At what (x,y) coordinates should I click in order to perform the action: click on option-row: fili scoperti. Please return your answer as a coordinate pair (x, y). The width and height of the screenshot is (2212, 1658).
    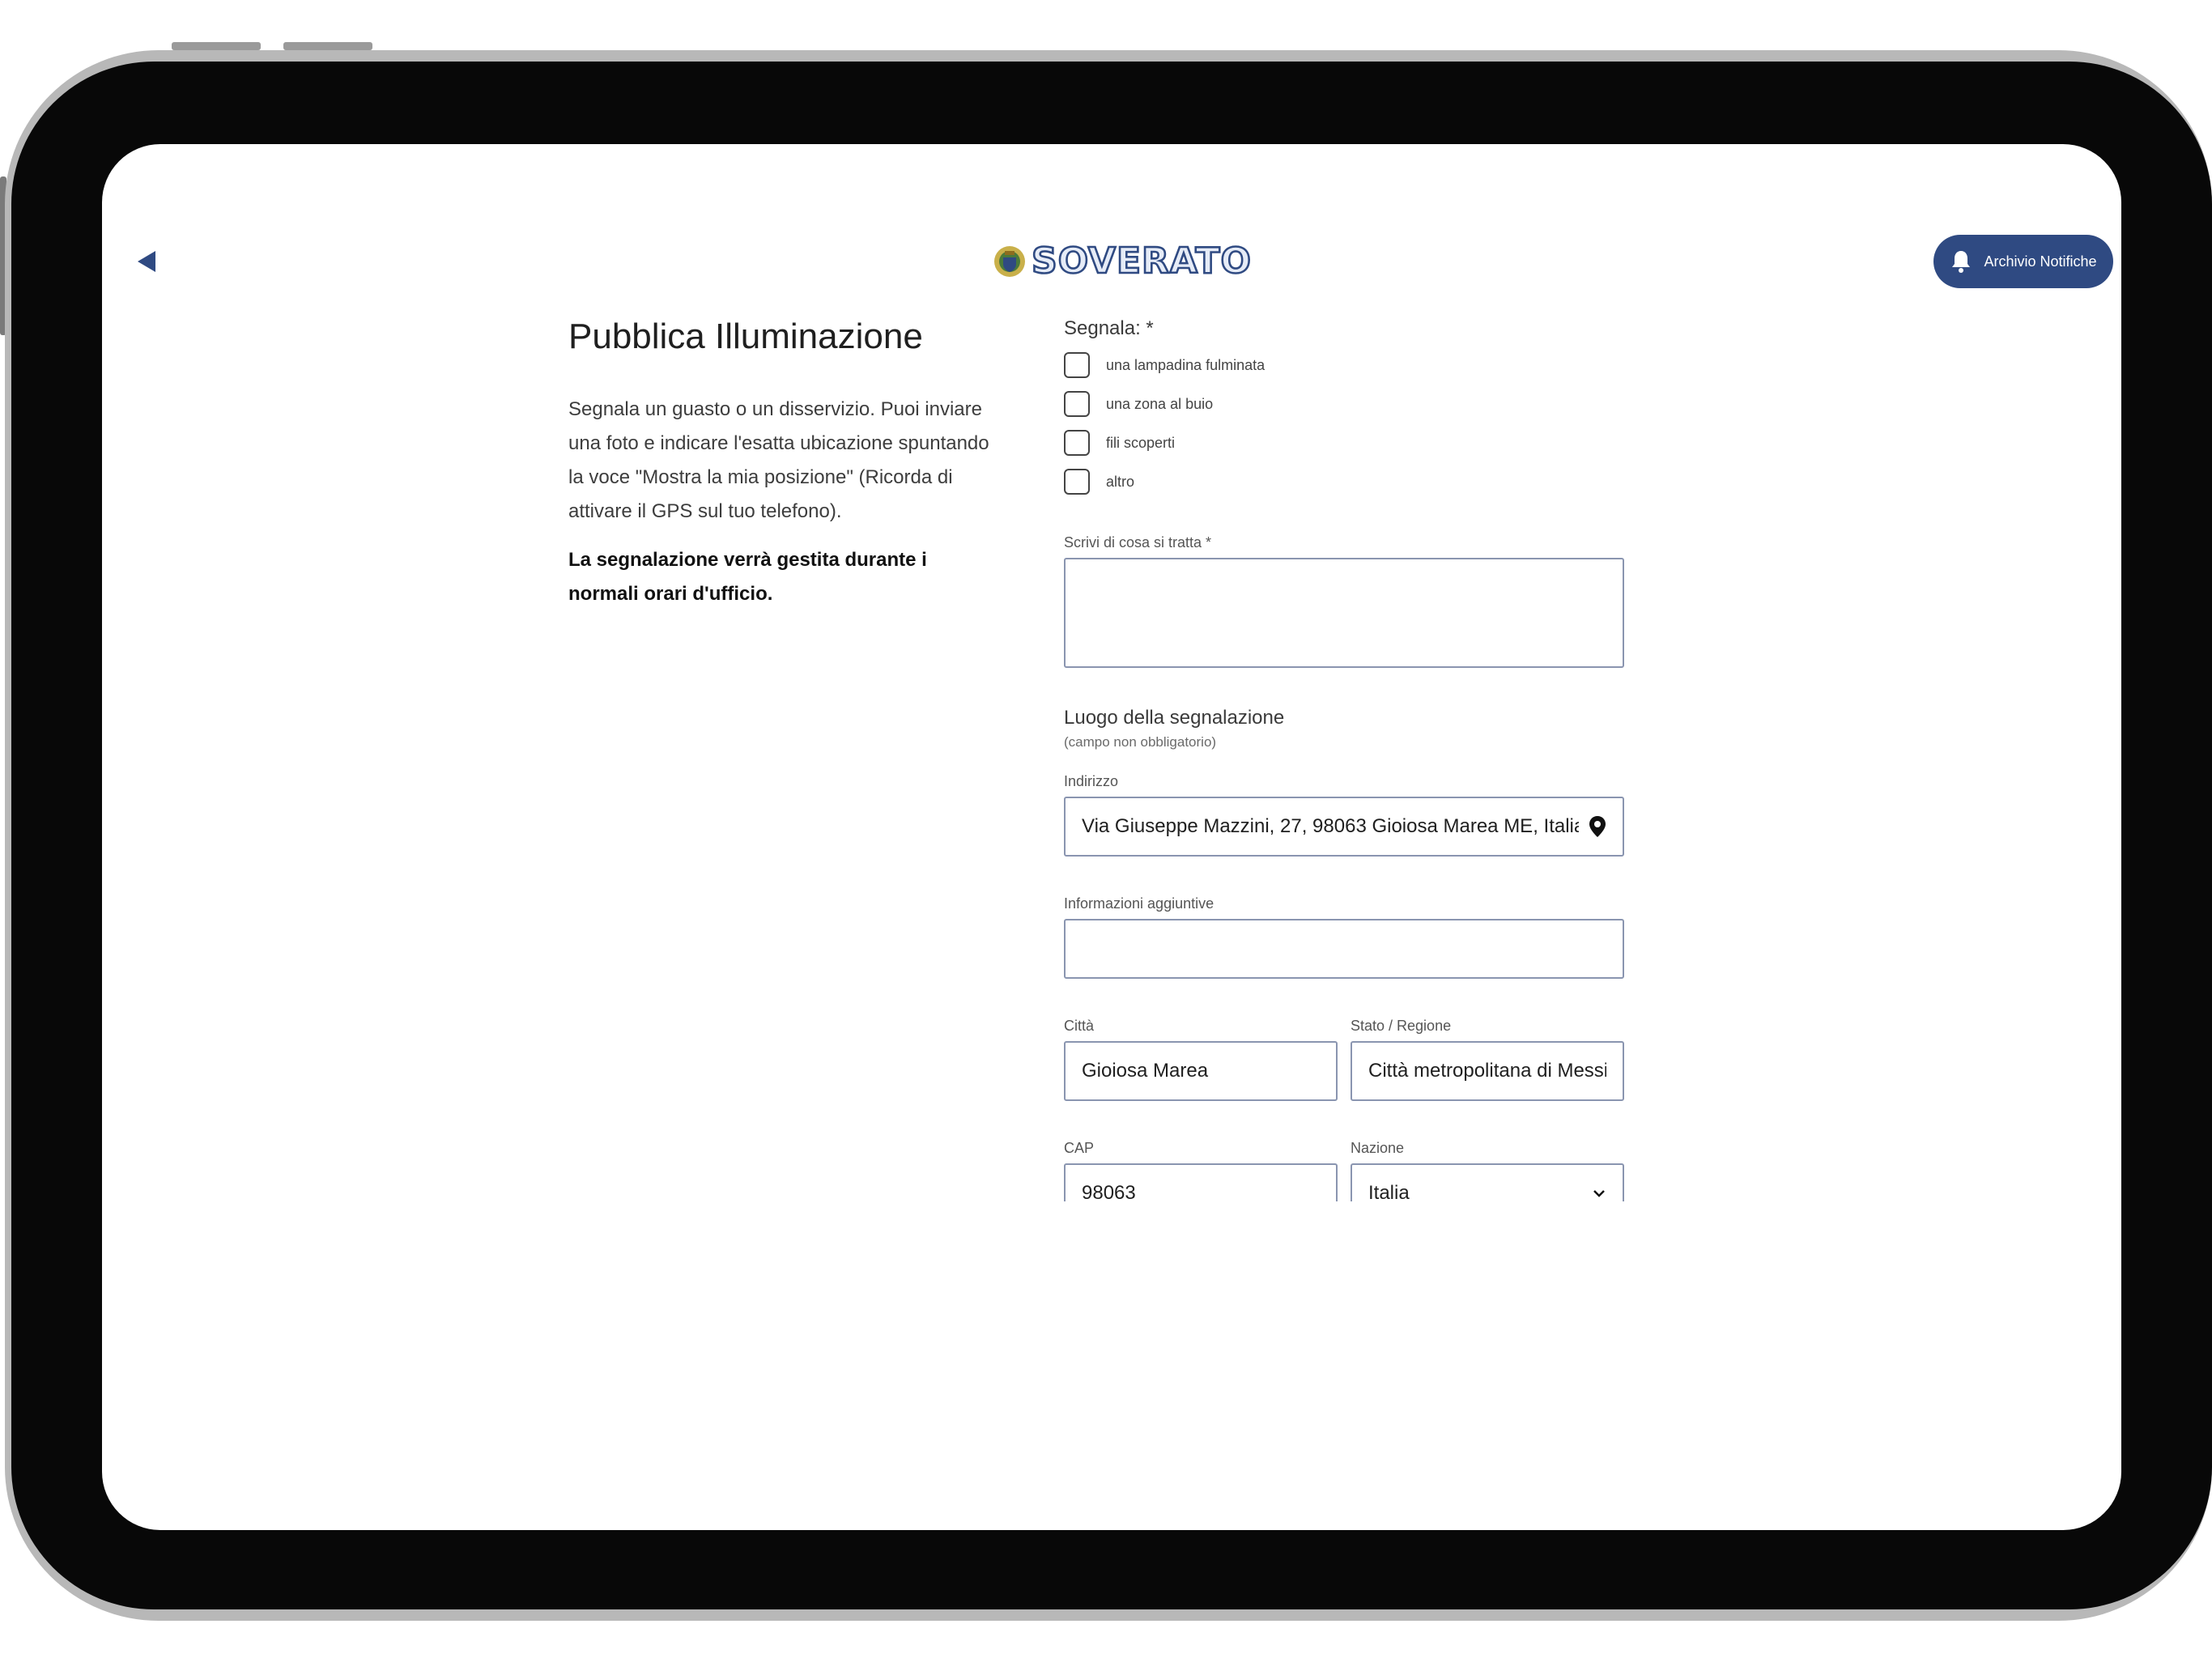
    Looking at the image, I should click on (1344, 443).